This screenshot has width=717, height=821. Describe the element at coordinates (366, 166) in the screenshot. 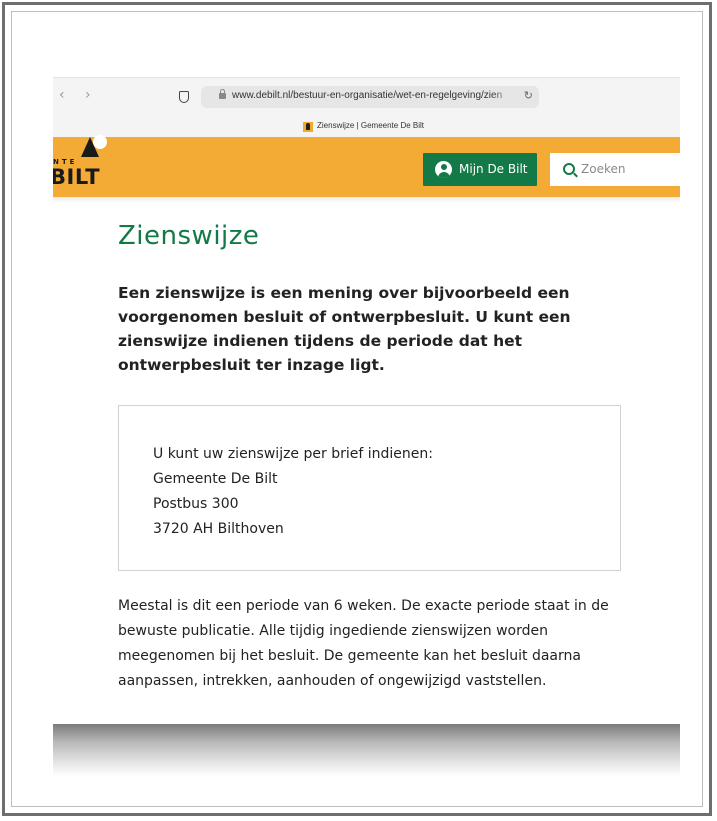

I see `site-header: NTE BILT Mijn De Bilt` at that location.